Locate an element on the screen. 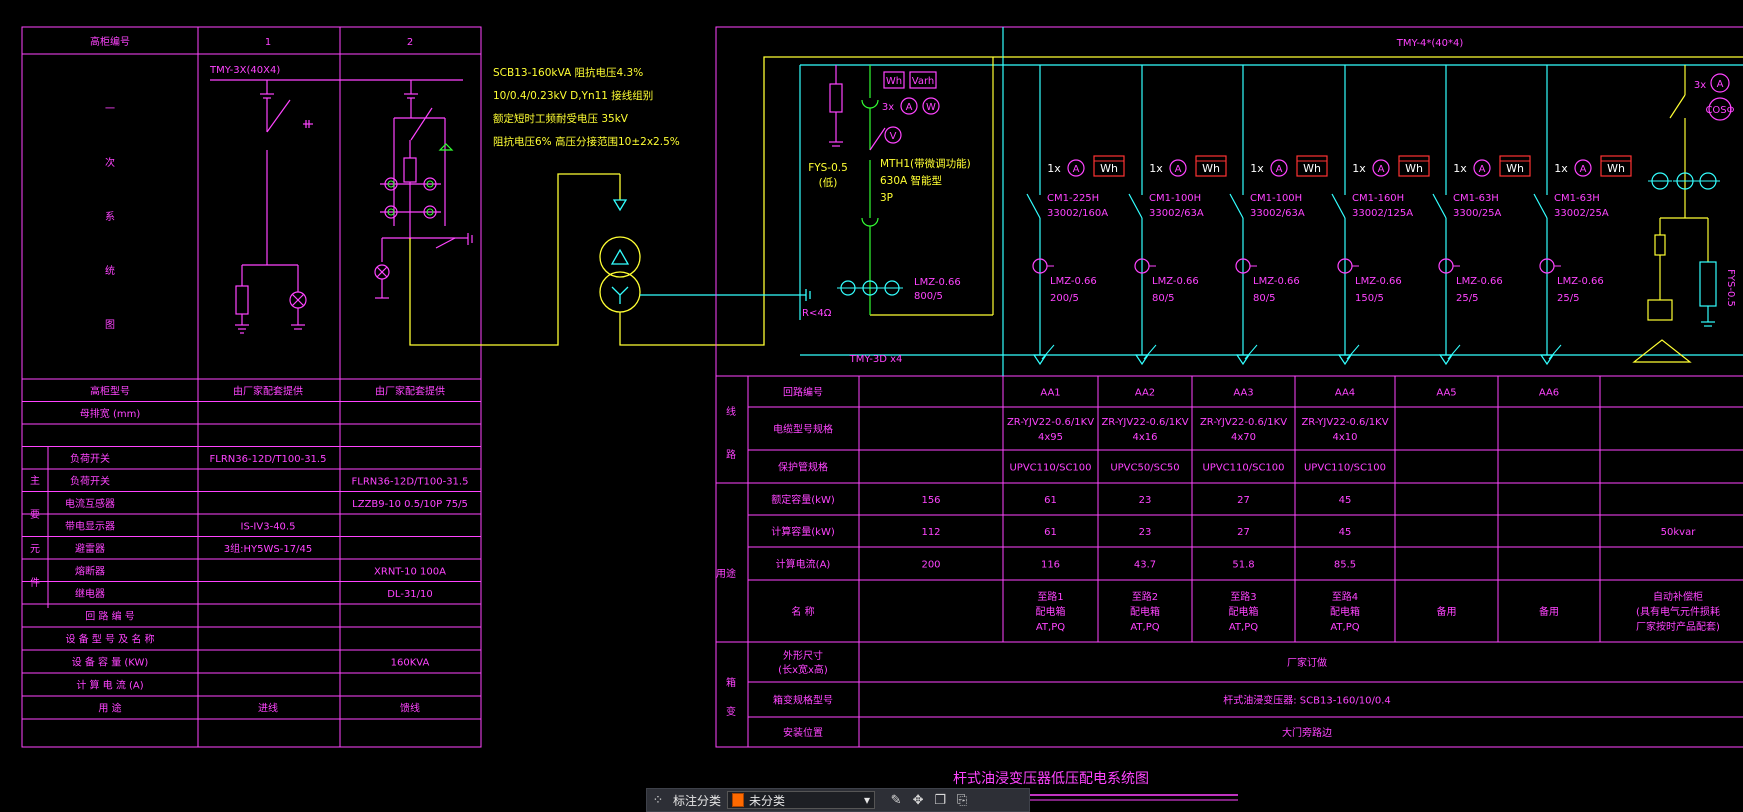  copy-icon: ❐ is located at coordinates (940, 800).